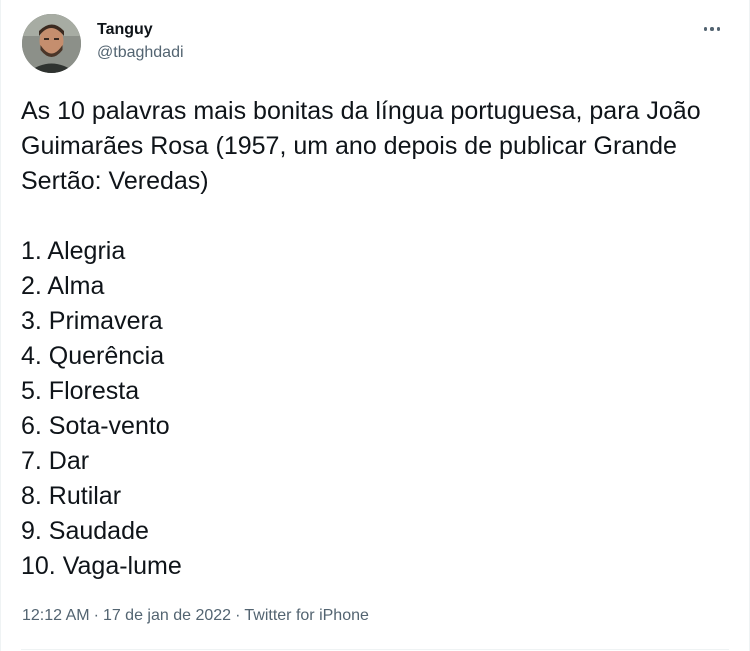  I want to click on tweet-timestamp: 12:12 AM · 17 de jan de 2022, so click(126, 615).